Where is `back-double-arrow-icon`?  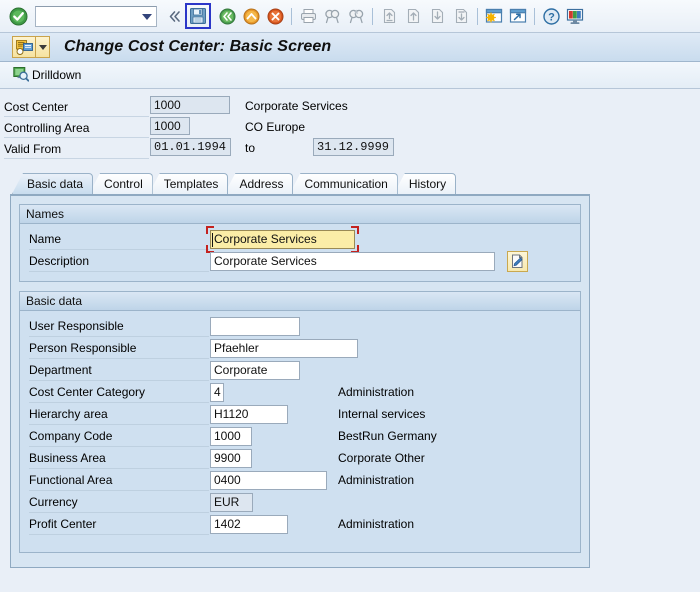 back-double-arrow-icon is located at coordinates (174, 16).